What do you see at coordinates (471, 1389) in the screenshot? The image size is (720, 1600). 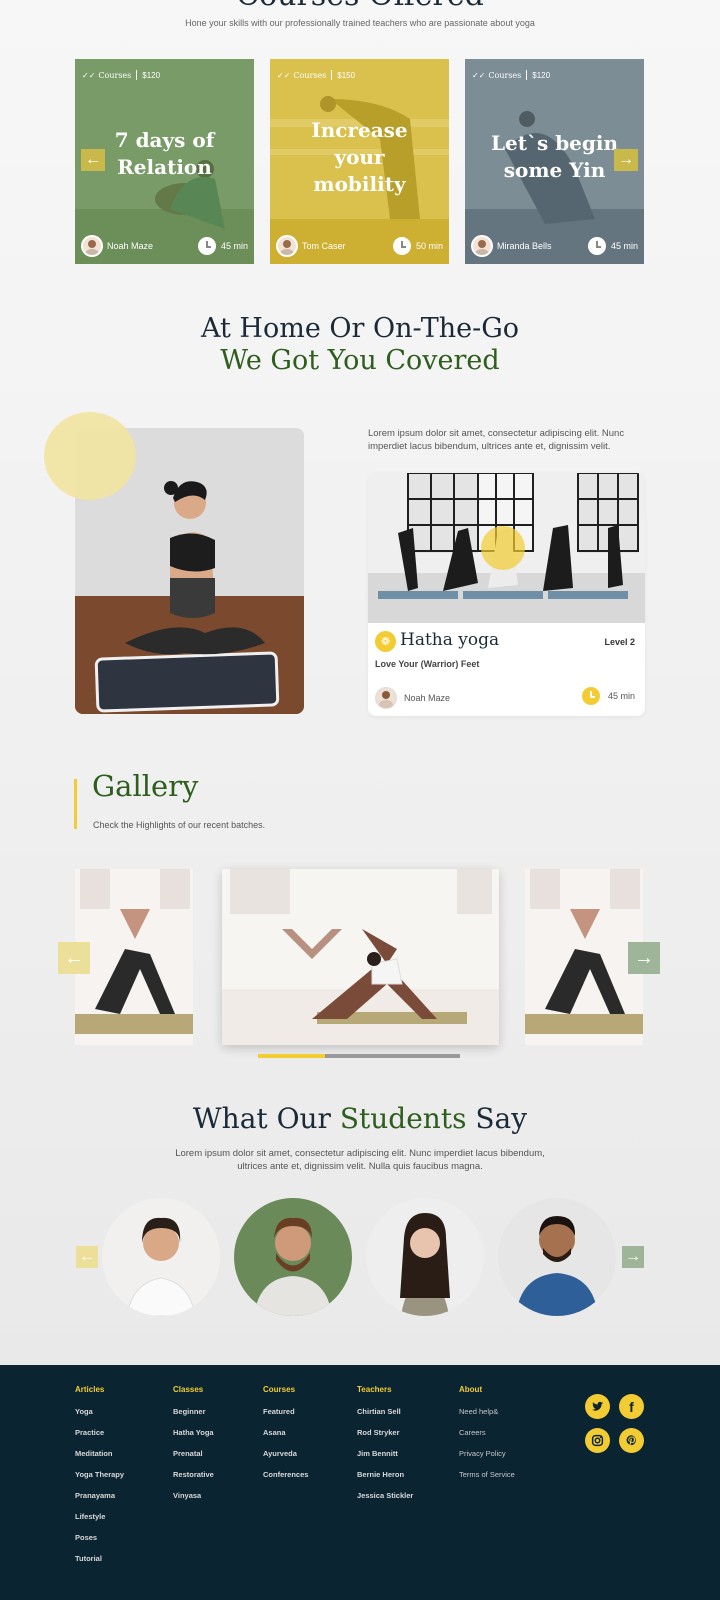 I see `footer-heading: About` at bounding box center [471, 1389].